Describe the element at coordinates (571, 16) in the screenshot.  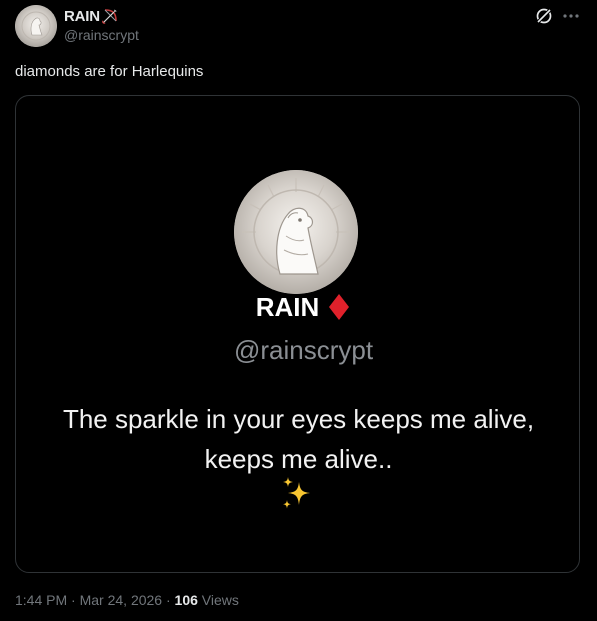
I see `more-options-icon` at that location.